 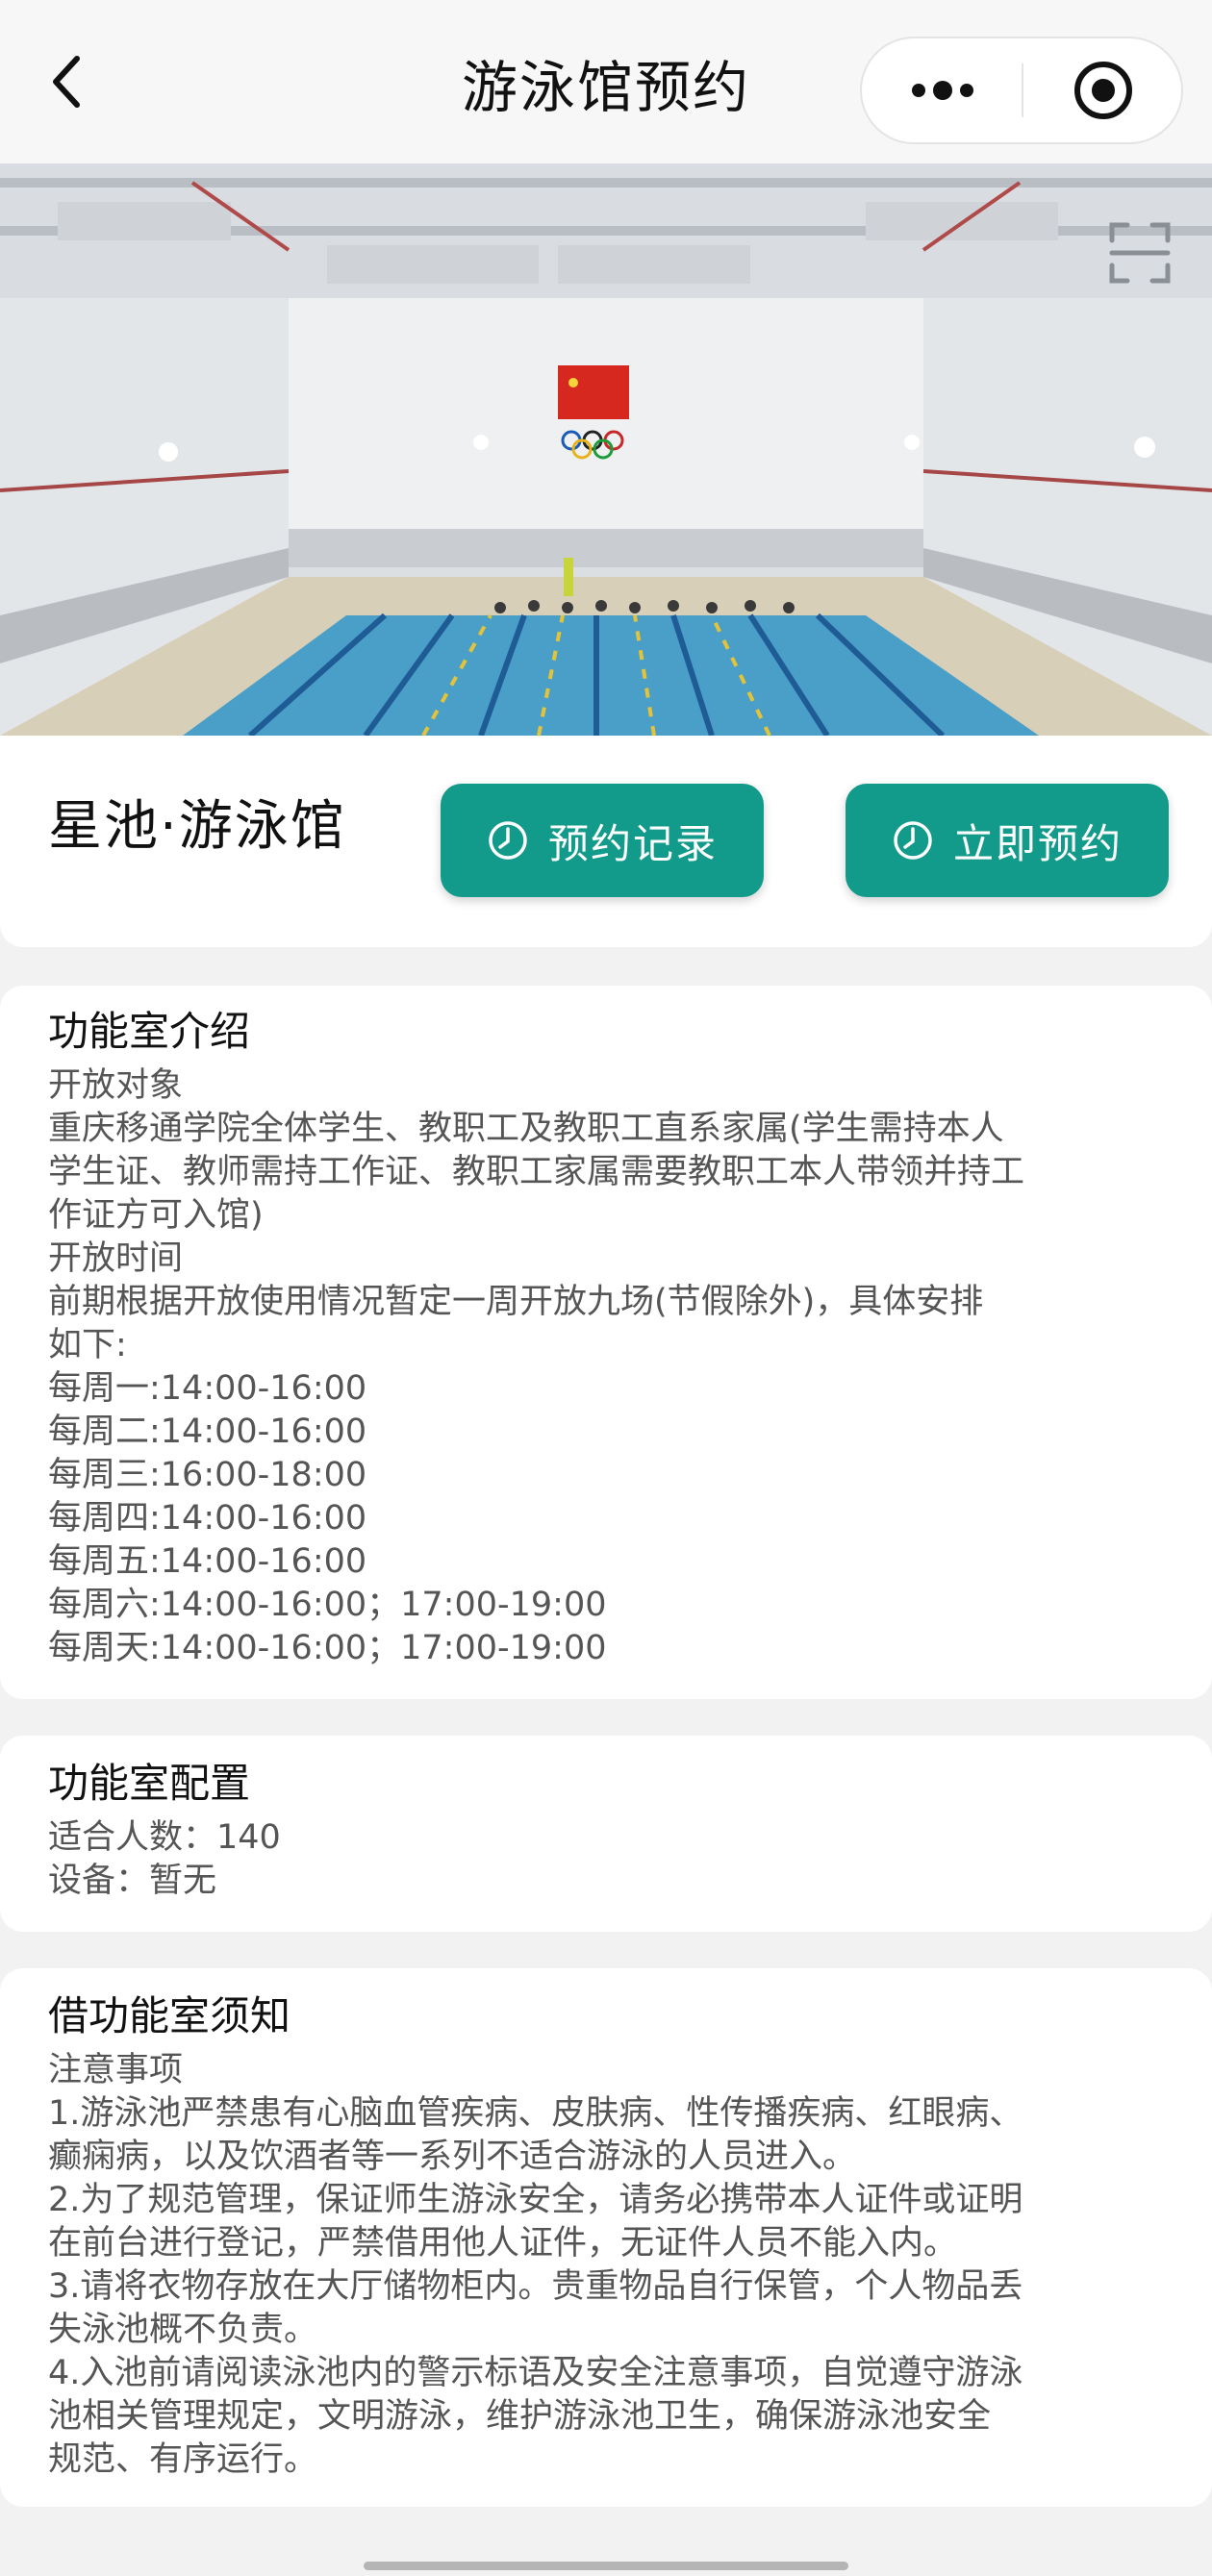 What do you see at coordinates (606, 81) in the screenshot?
I see `nav-bar: 游泳馆预约` at bounding box center [606, 81].